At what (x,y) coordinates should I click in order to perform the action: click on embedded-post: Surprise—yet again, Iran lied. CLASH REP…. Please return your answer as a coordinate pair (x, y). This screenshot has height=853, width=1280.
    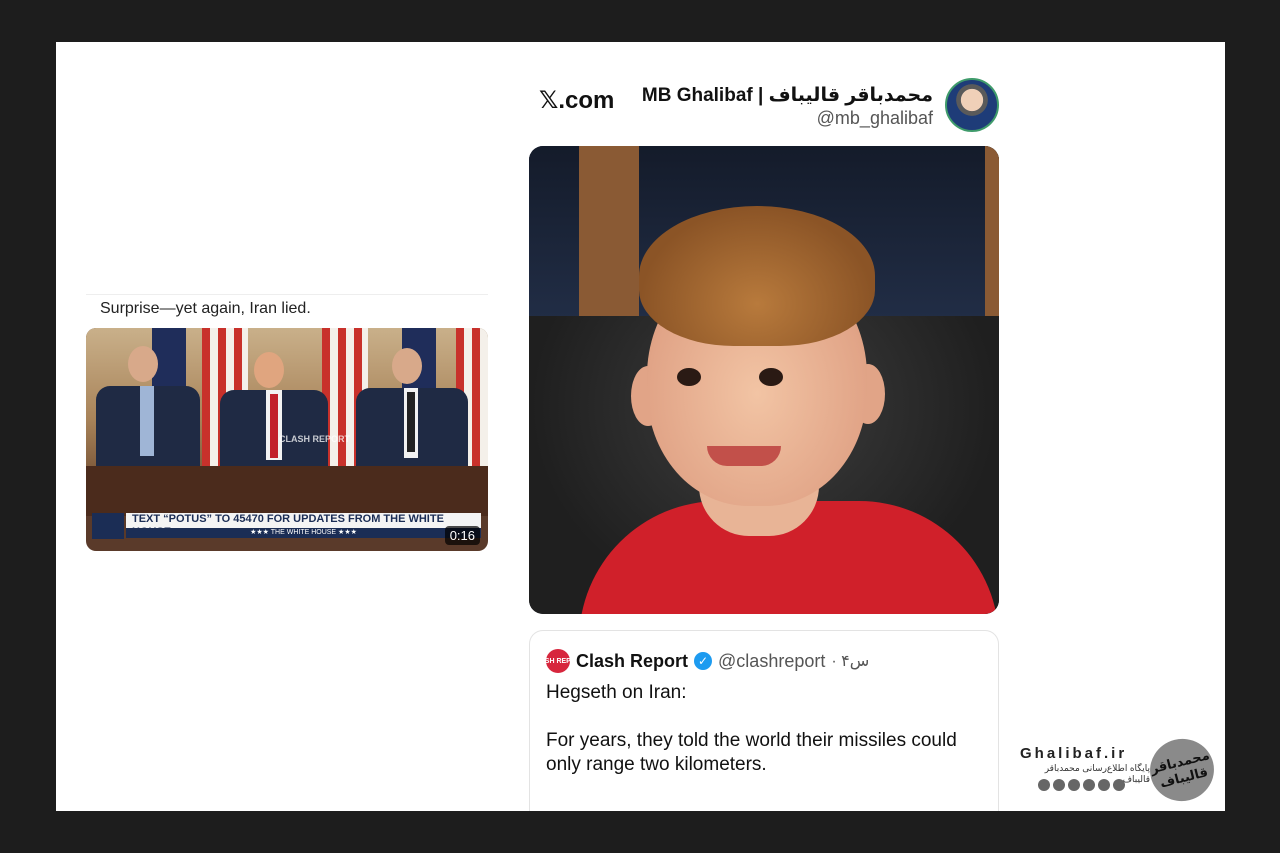
    Looking at the image, I should click on (287, 423).